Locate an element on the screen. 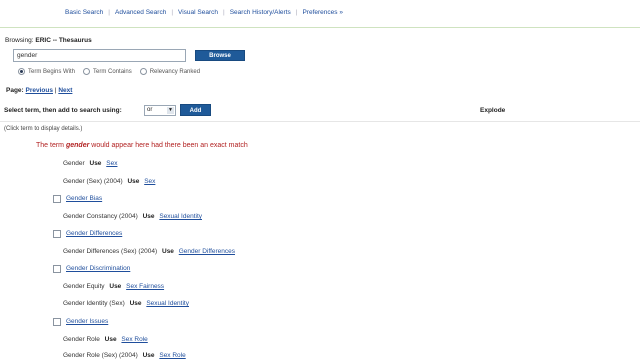  radio-label: Term Contains is located at coordinates (112, 71).